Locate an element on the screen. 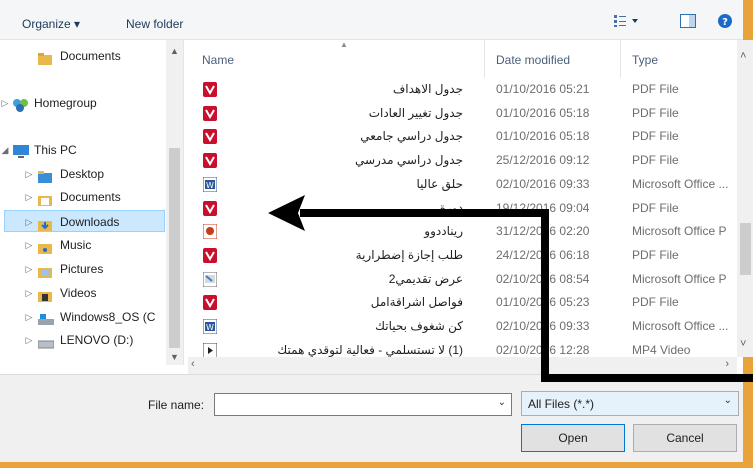  file-name: دورة is located at coordinates (451, 207).